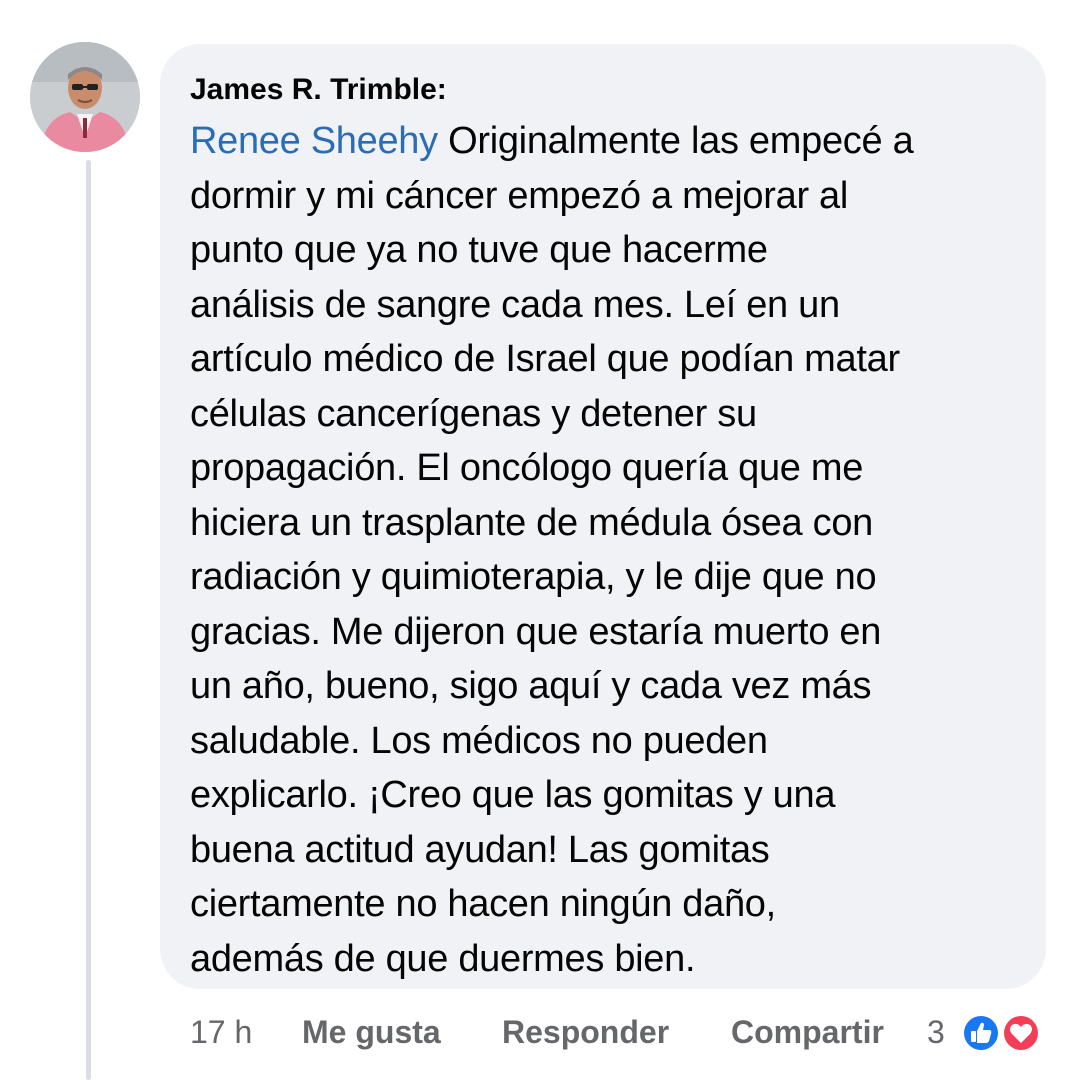 The height and width of the screenshot is (1080, 1080). I want to click on love-icon, so click(1021, 1033).